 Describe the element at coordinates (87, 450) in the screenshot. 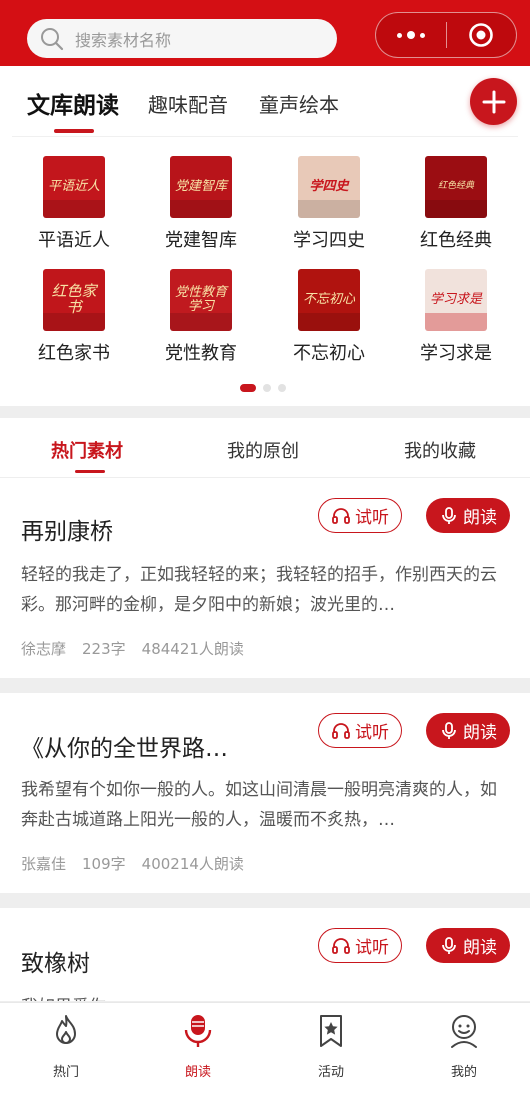

I see `tab-hot-materials: 热门素材` at that location.